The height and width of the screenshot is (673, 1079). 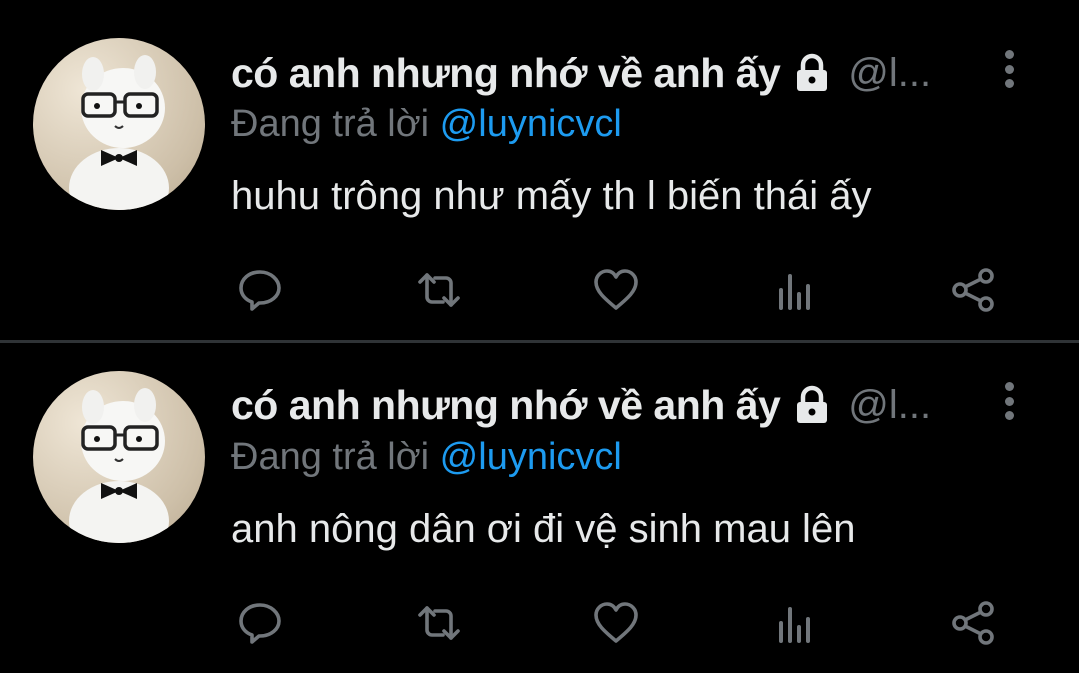 What do you see at coordinates (543, 529) in the screenshot?
I see `tweet-text: anh nông dân ơi đi vệ sinh mau lên` at bounding box center [543, 529].